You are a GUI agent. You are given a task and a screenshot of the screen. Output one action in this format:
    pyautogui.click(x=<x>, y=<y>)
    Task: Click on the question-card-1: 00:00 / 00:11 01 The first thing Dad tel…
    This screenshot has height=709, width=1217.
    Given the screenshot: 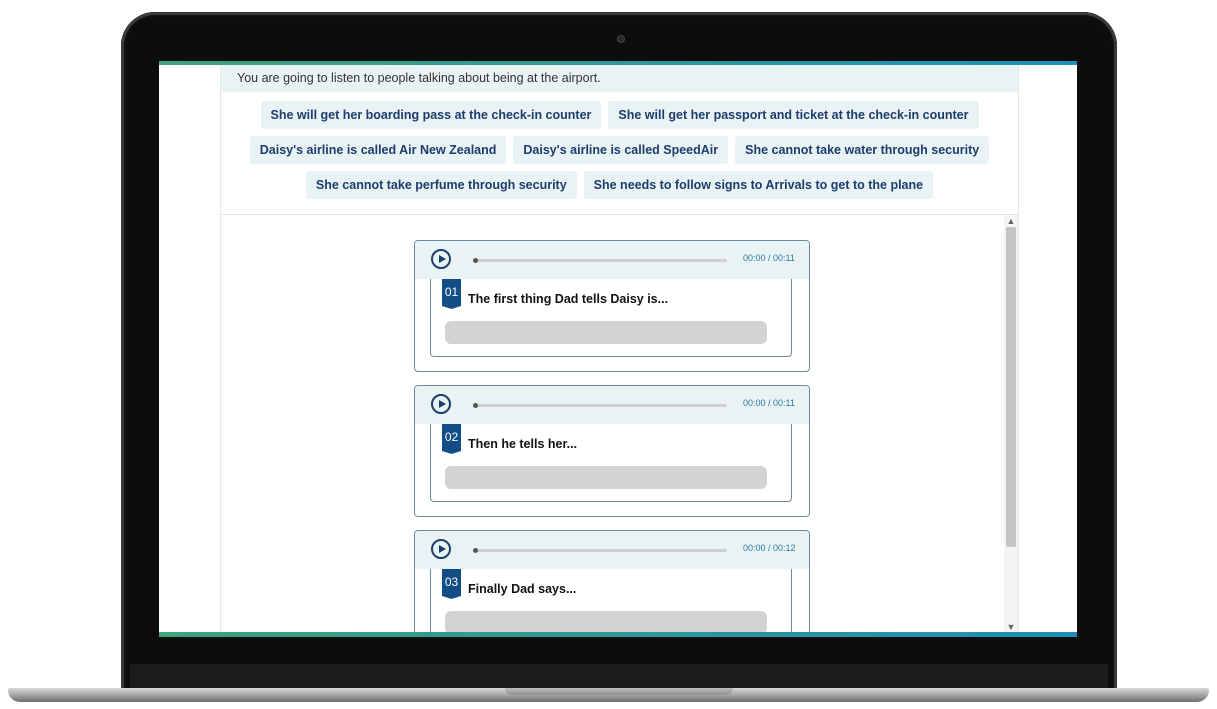 What is the action you would take?
    pyautogui.click(x=612, y=306)
    